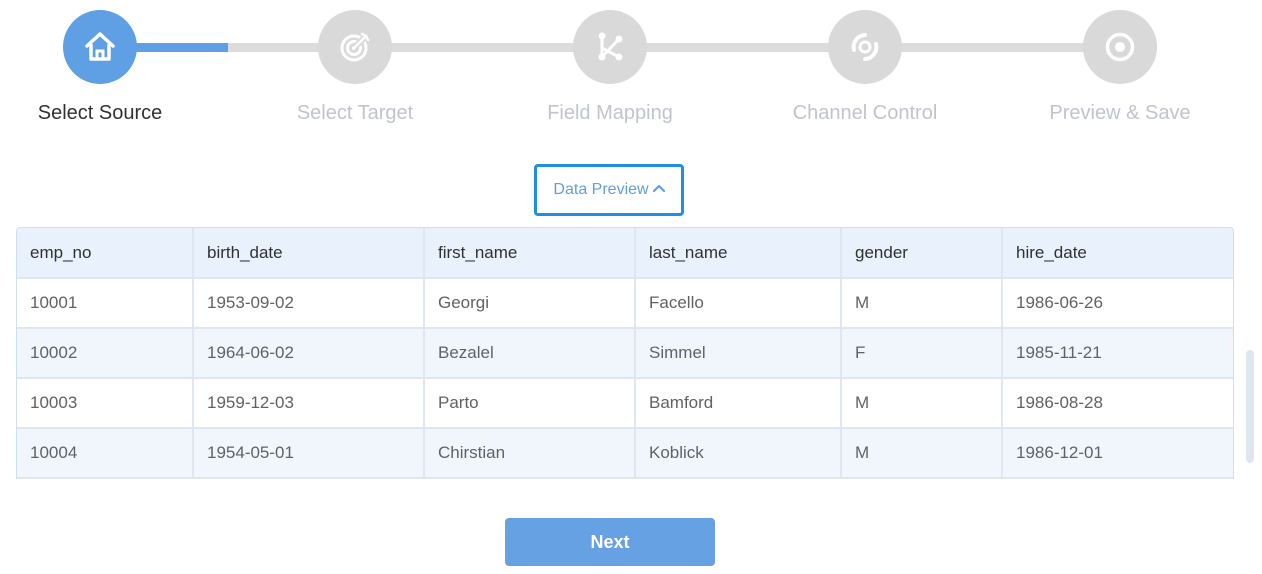 This screenshot has width=1262, height=574. What do you see at coordinates (309, 453) in the screenshot?
I see `table-cell: 1954-05-01` at bounding box center [309, 453].